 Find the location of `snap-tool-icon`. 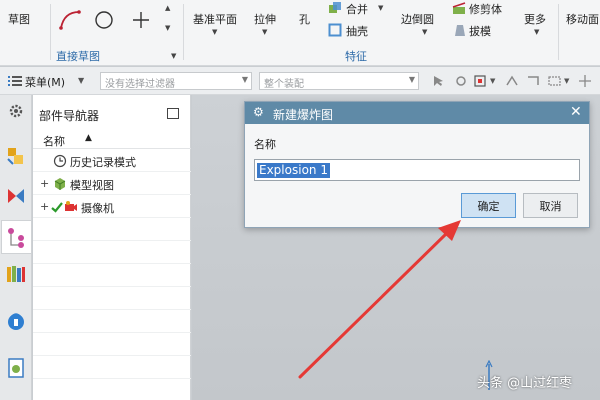

snap-tool-icon is located at coordinates (461, 81).